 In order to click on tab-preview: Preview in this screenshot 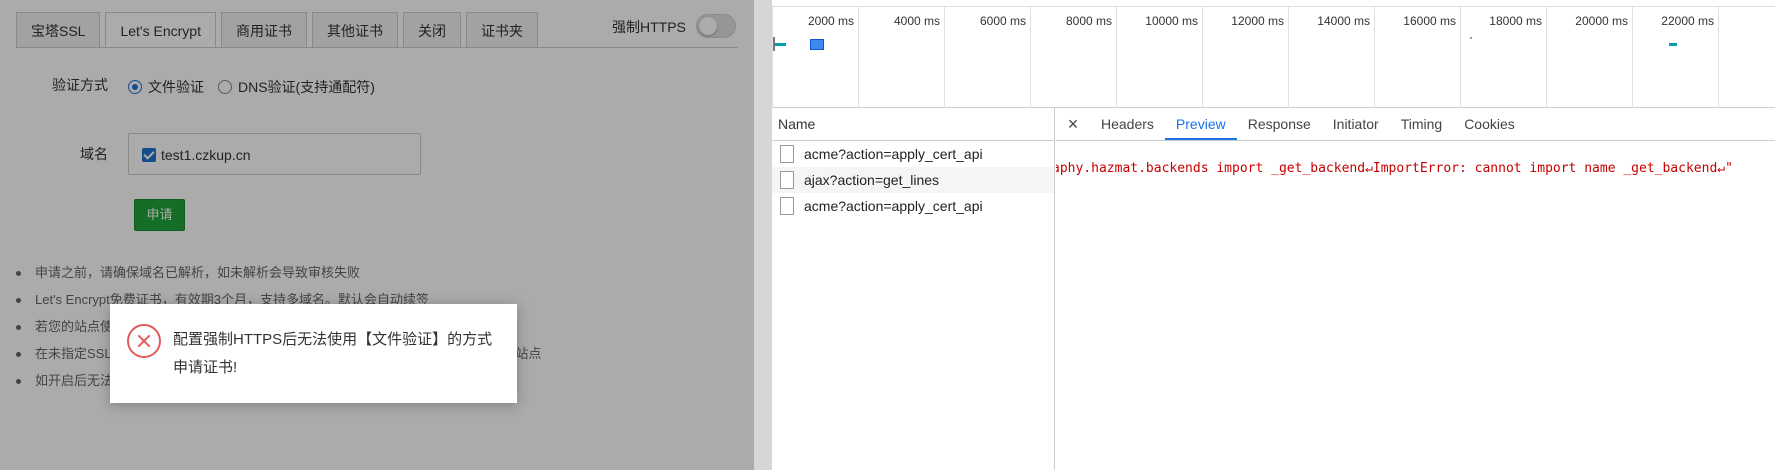, I will do `click(1200, 124)`.